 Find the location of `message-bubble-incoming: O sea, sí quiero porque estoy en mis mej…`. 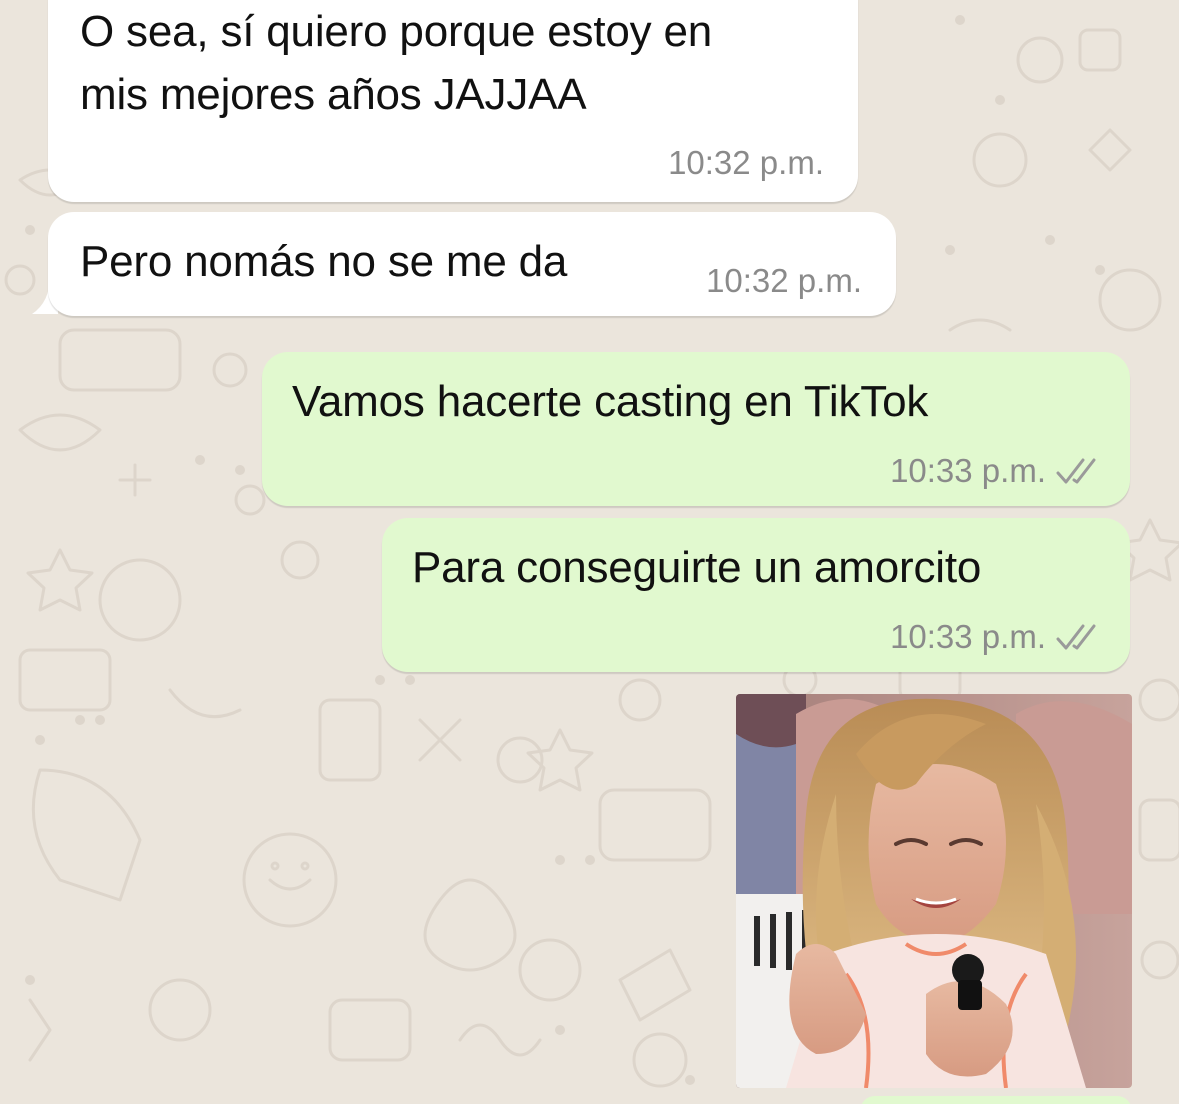

message-bubble-incoming: O sea, sí quiero porque estoy en mis mej… is located at coordinates (453, 101).